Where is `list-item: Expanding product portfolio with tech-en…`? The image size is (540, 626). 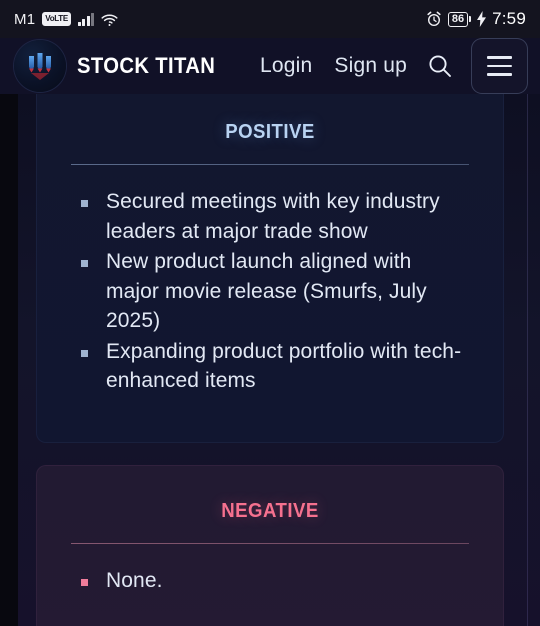
list-item: Expanding product portfolio with tech-en… is located at coordinates (275, 366).